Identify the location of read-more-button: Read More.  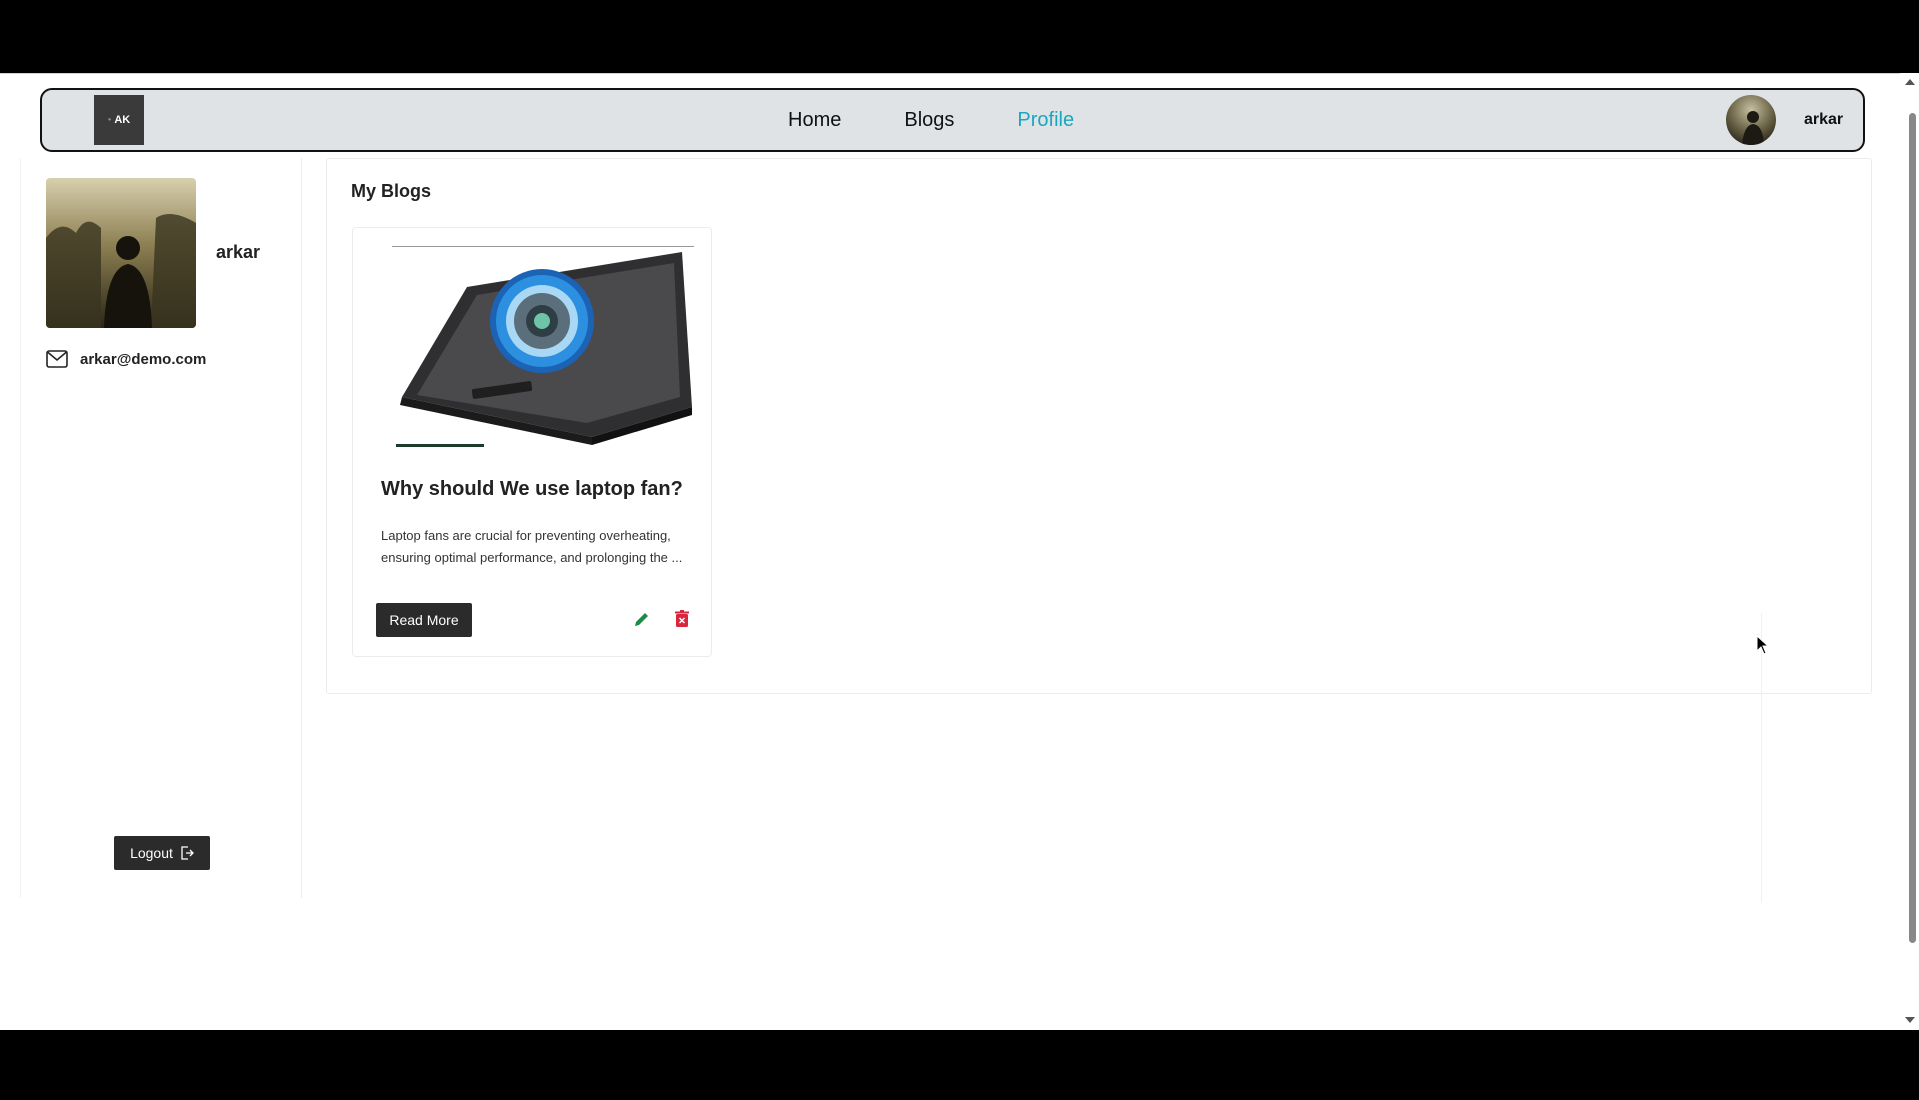
(424, 620).